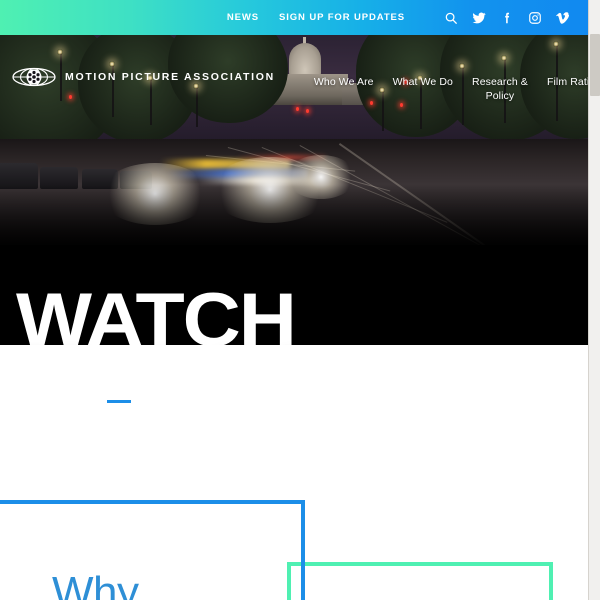 Image resolution: width=600 pixels, height=600 pixels. What do you see at coordinates (34, 77) in the screenshot?
I see `mpa-globe-logo-icon` at bounding box center [34, 77].